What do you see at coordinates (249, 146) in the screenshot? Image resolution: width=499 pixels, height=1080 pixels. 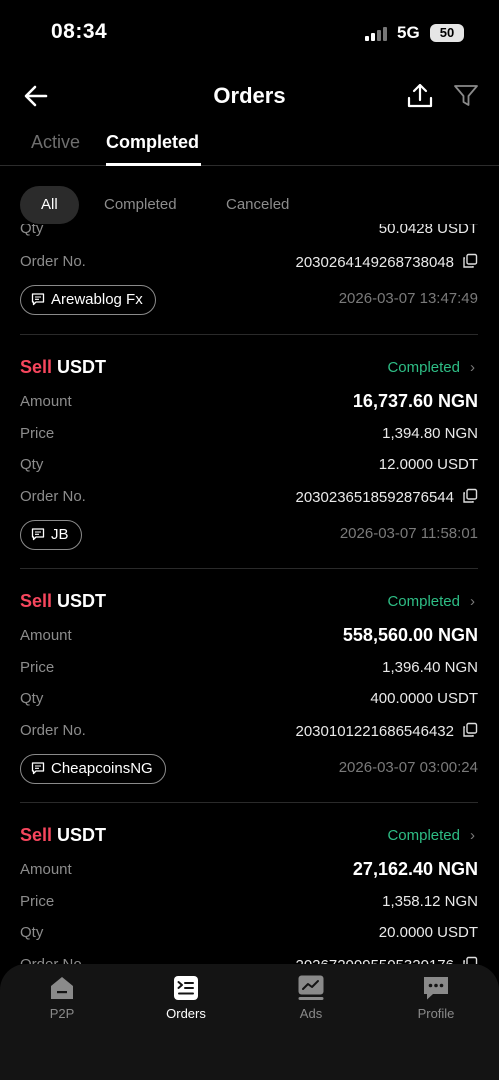 I see `order-tabs: Active Completed` at bounding box center [249, 146].